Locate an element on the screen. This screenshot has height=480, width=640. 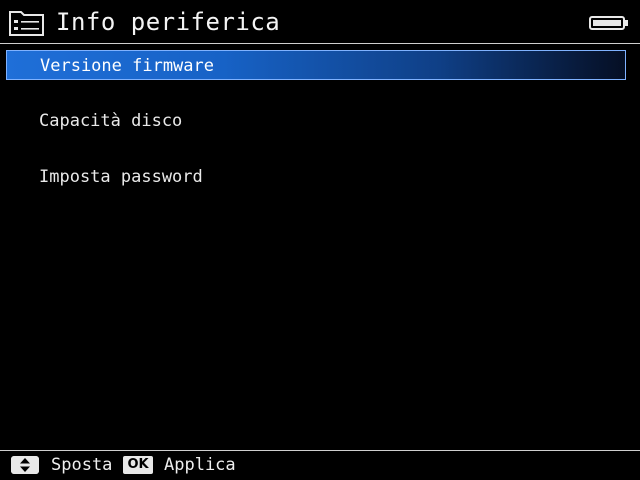
page-title: Info periferica is located at coordinates (168, 22).